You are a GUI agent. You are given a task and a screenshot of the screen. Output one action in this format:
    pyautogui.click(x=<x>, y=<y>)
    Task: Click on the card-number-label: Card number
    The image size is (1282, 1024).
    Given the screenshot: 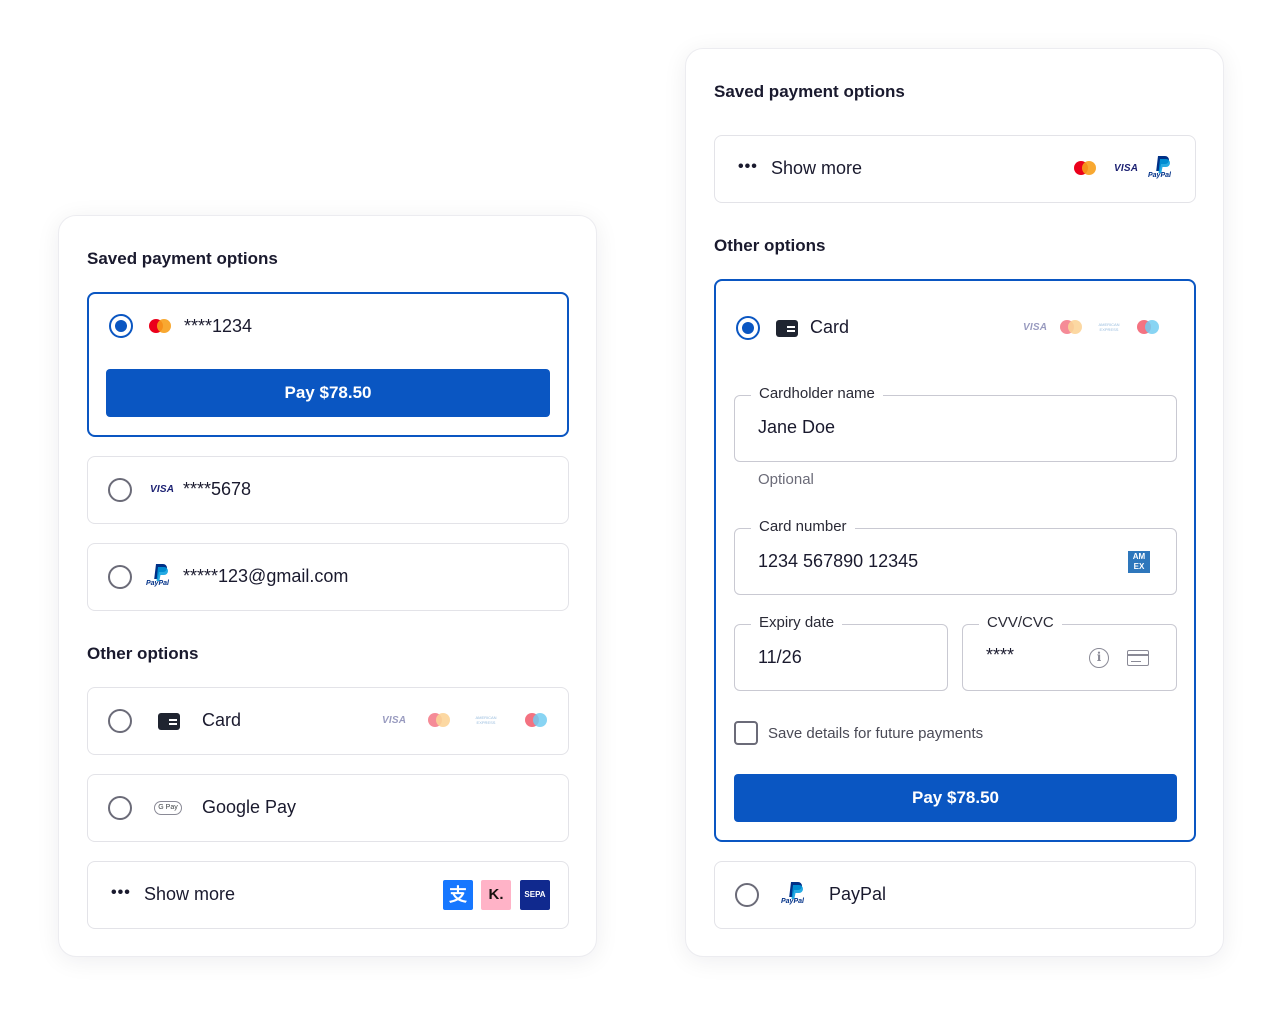 What is the action you would take?
    pyautogui.click(x=803, y=526)
    